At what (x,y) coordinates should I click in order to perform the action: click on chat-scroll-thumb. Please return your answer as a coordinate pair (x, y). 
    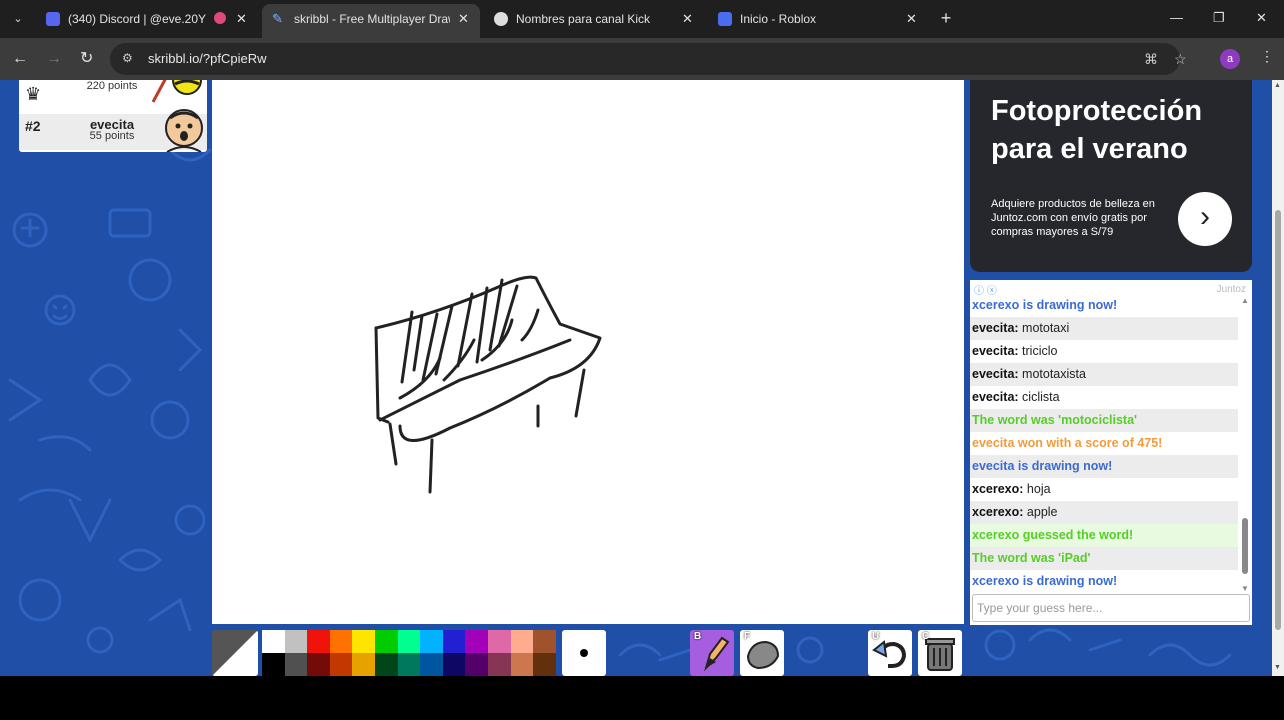
    Looking at the image, I should click on (1245, 546).